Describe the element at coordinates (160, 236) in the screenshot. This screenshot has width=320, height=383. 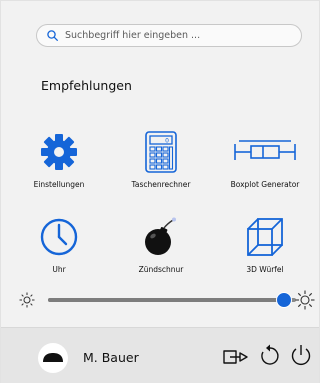
I see `bomb-icon` at that location.